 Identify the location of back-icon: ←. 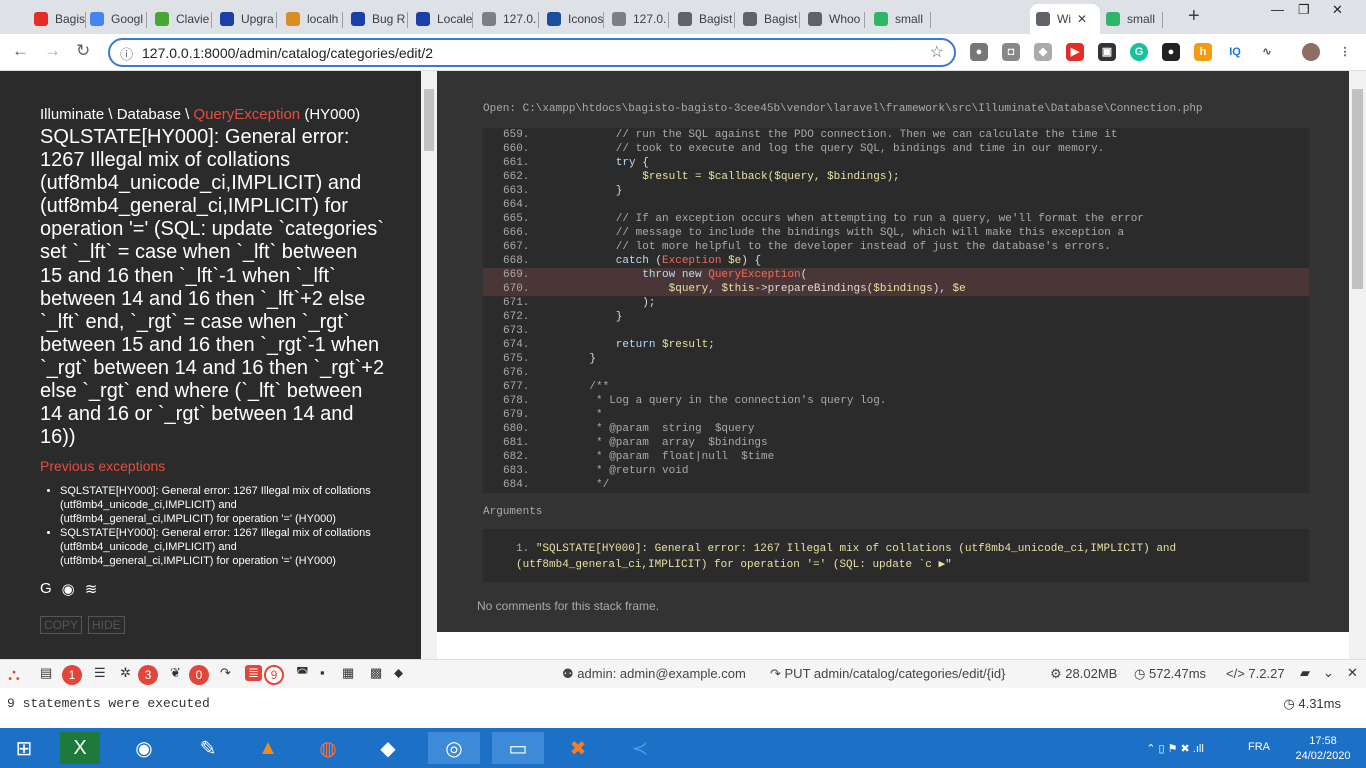
(20, 51).